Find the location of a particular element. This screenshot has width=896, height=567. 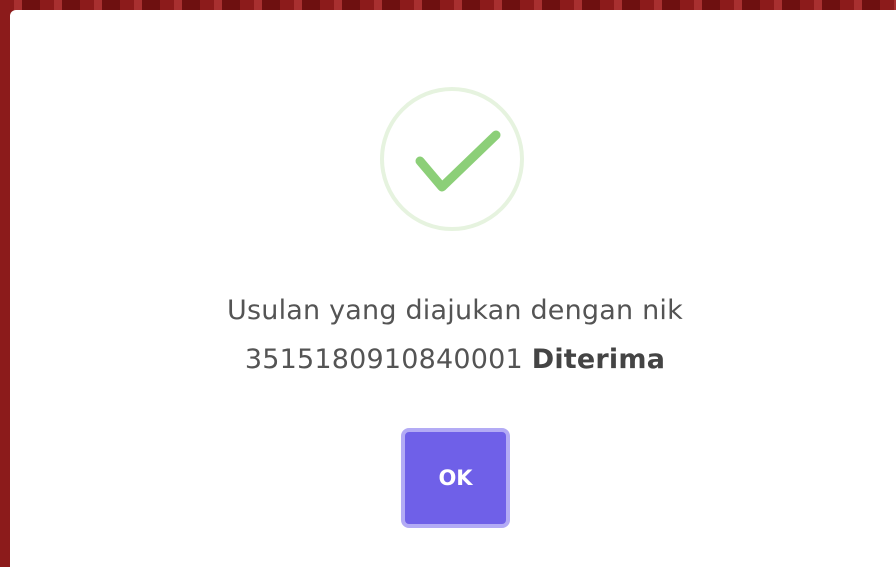

success-check-icon is located at coordinates (452, 159).